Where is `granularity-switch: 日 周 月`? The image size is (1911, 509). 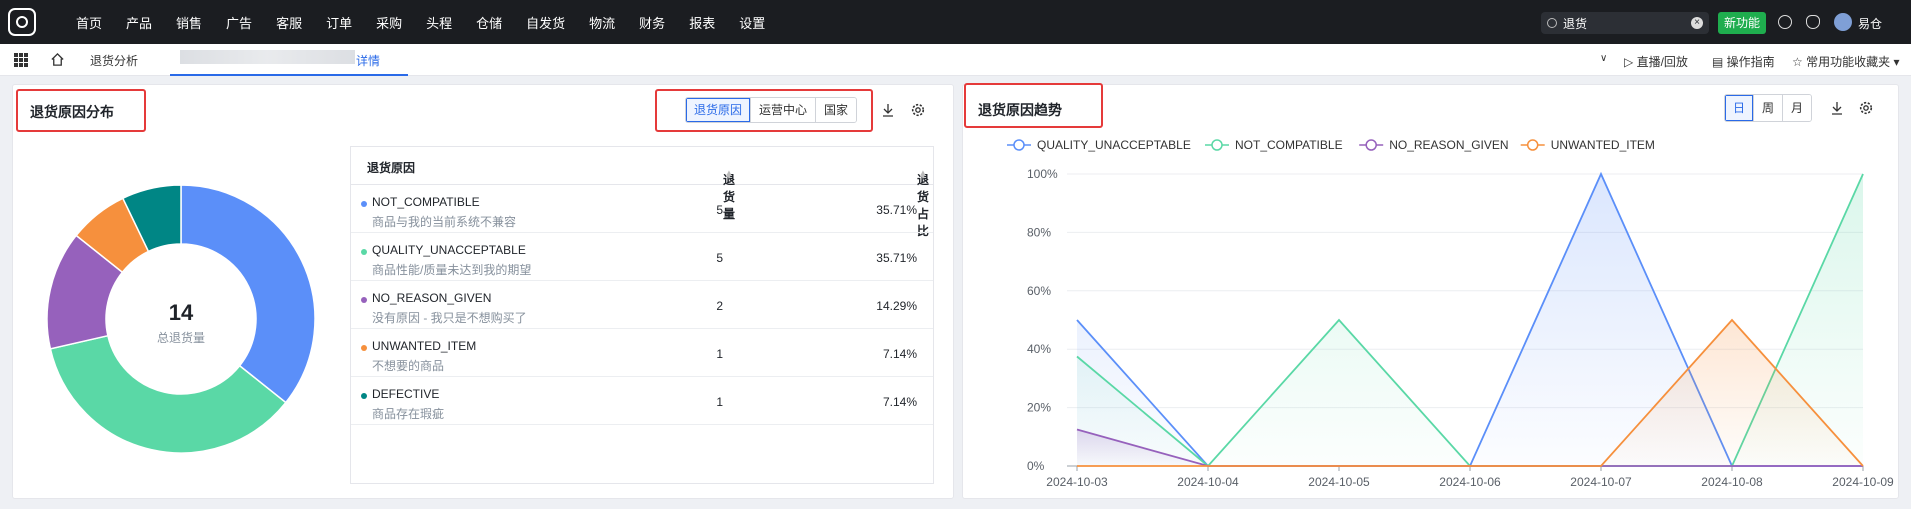 granularity-switch: 日 周 月 is located at coordinates (1768, 108).